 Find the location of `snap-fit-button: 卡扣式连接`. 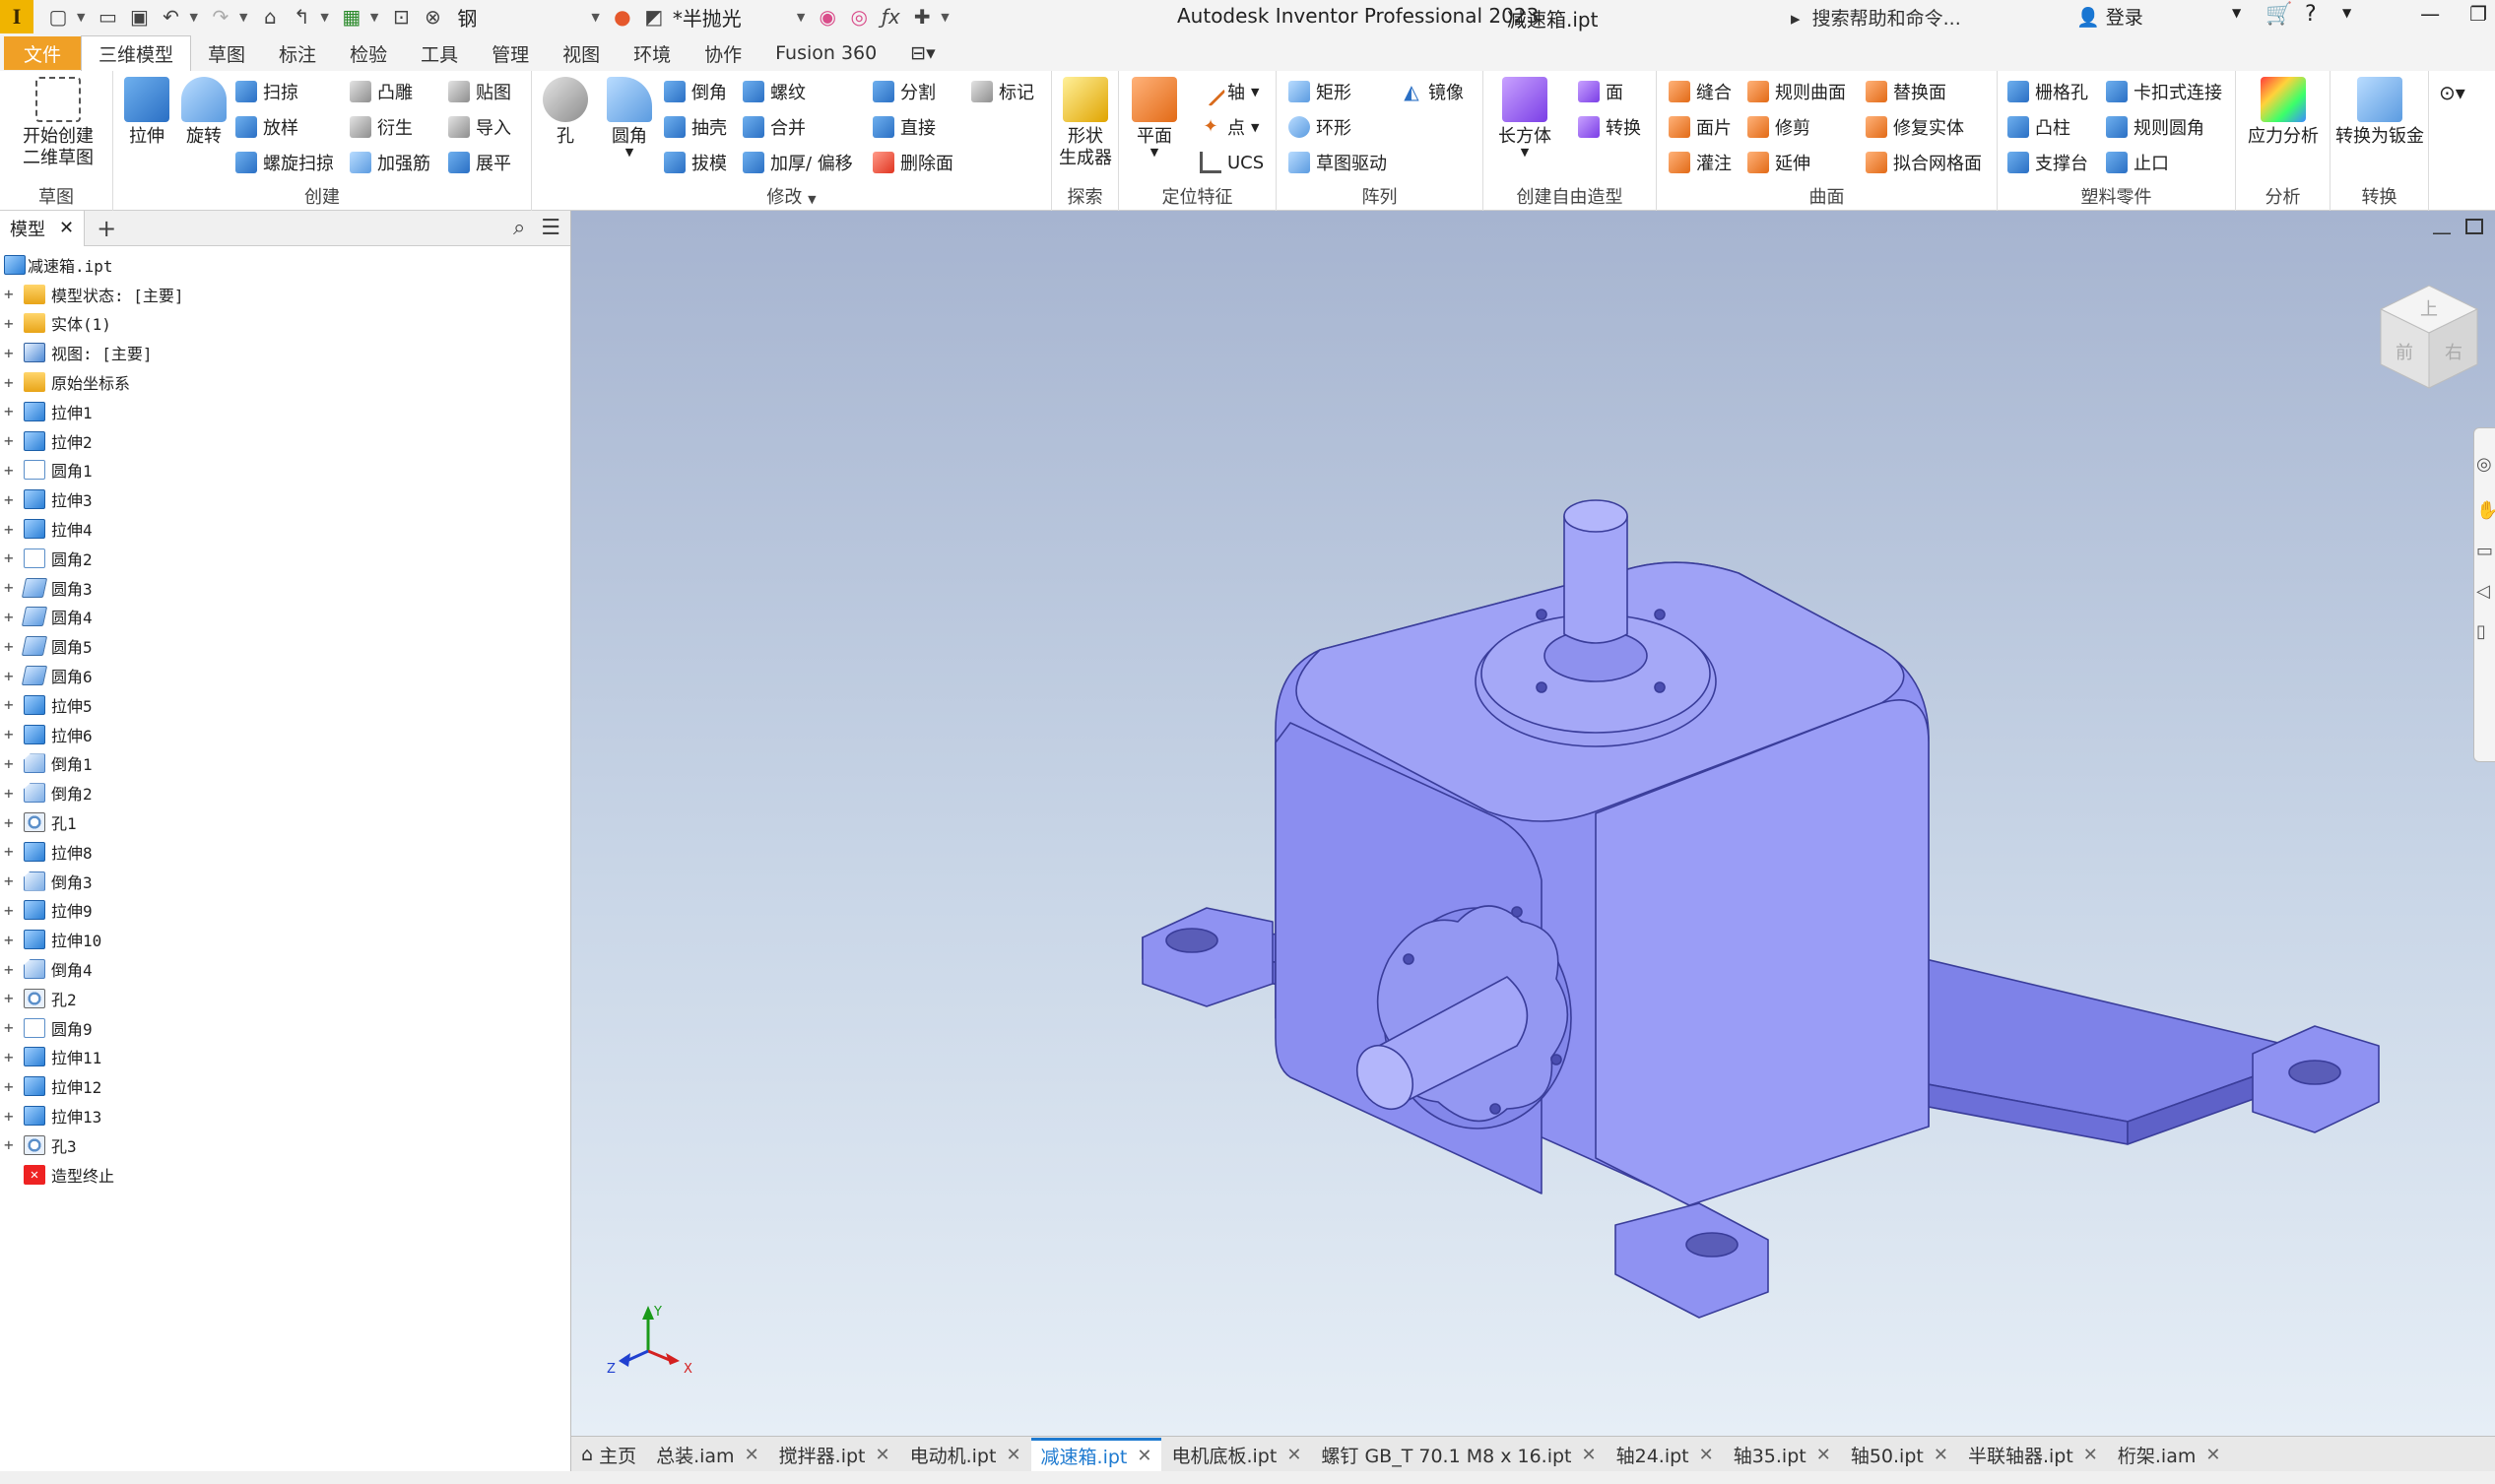

snap-fit-button: 卡扣式连接 is located at coordinates (2164, 91).